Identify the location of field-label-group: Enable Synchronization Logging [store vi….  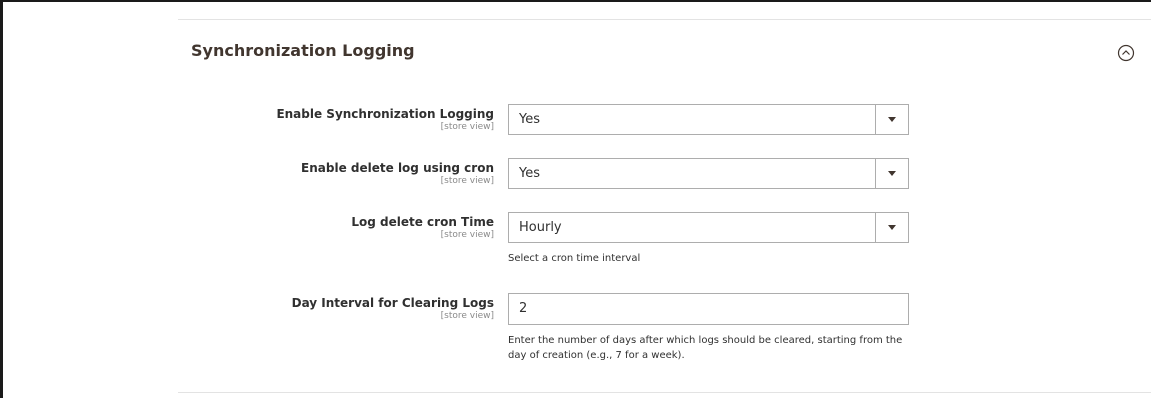
(334, 119).